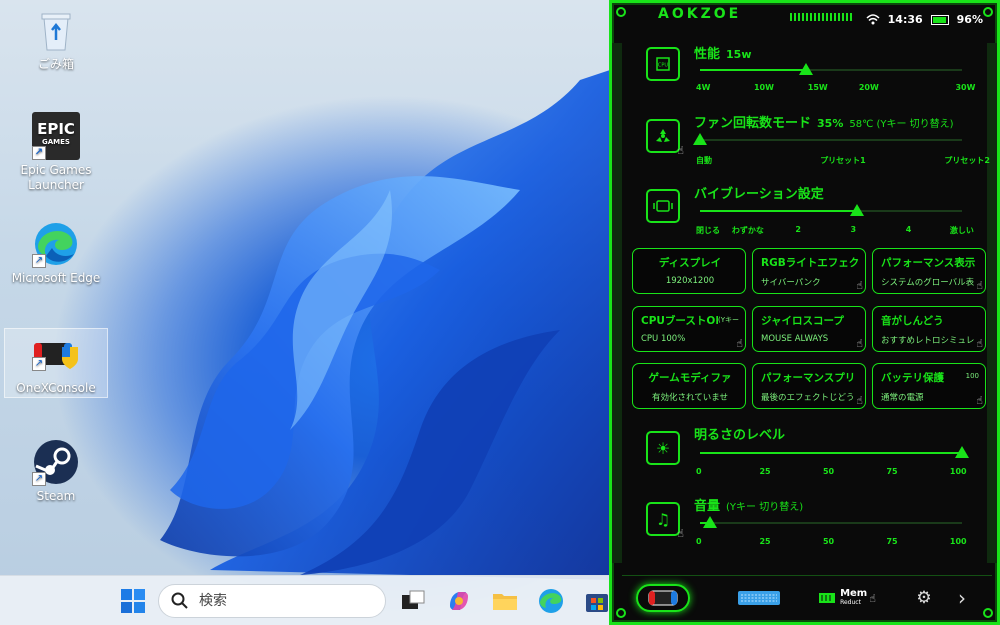 The height and width of the screenshot is (625, 1000). What do you see at coordinates (807, 597) in the screenshot?
I see `bottom-nav: Mem Reduct ☝ ⚙ ›` at bounding box center [807, 597].